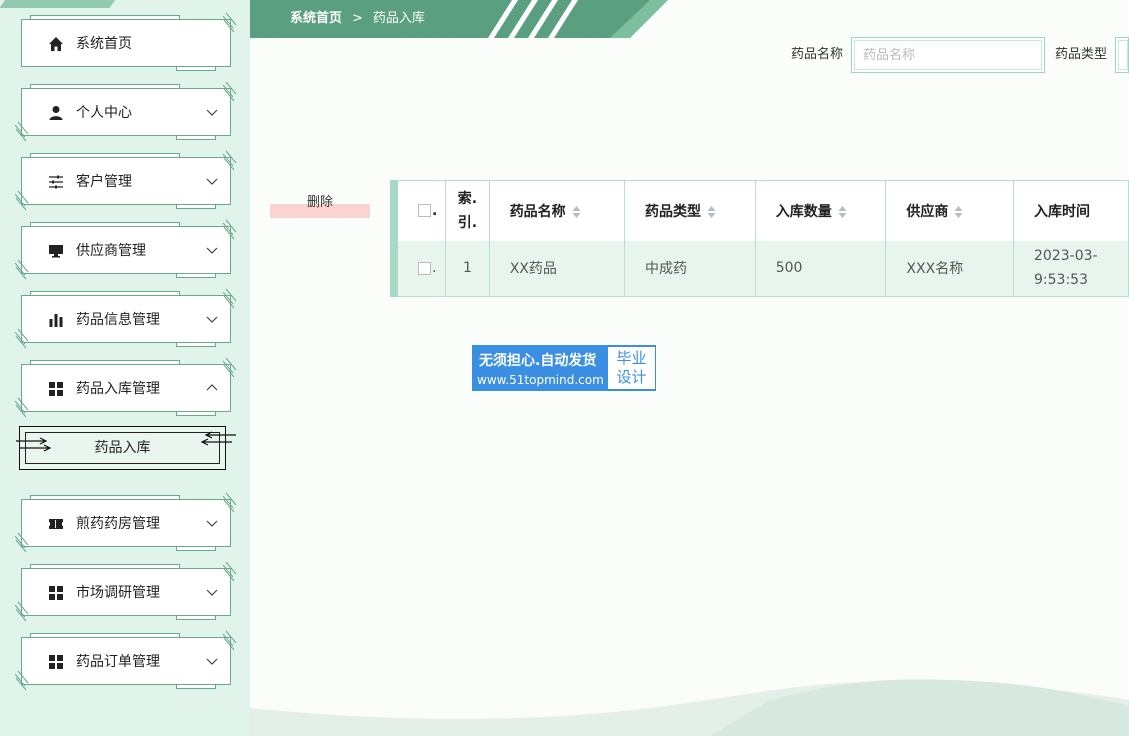 The width and height of the screenshot is (1129, 736). What do you see at coordinates (56, 524) in the screenshot?
I see `ticket-icon` at bounding box center [56, 524].